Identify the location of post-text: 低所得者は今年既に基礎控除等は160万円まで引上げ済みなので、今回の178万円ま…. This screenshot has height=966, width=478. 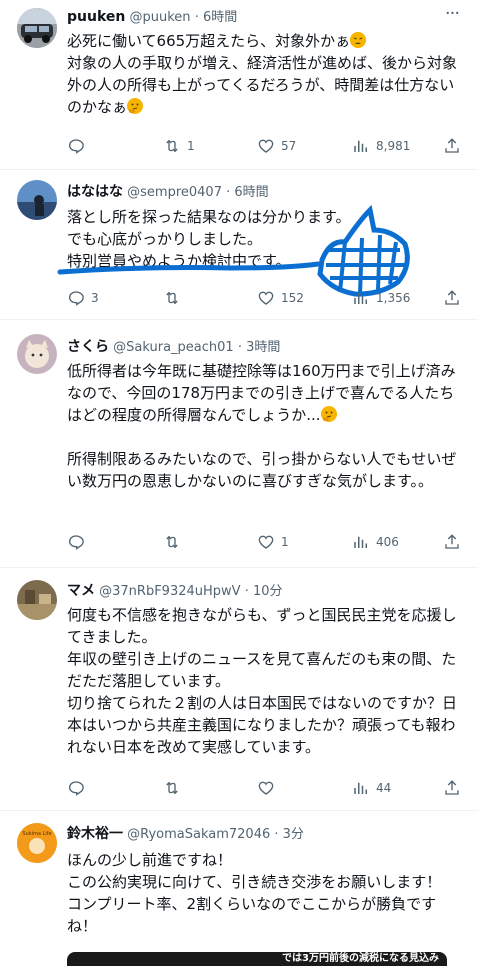
(265, 426).